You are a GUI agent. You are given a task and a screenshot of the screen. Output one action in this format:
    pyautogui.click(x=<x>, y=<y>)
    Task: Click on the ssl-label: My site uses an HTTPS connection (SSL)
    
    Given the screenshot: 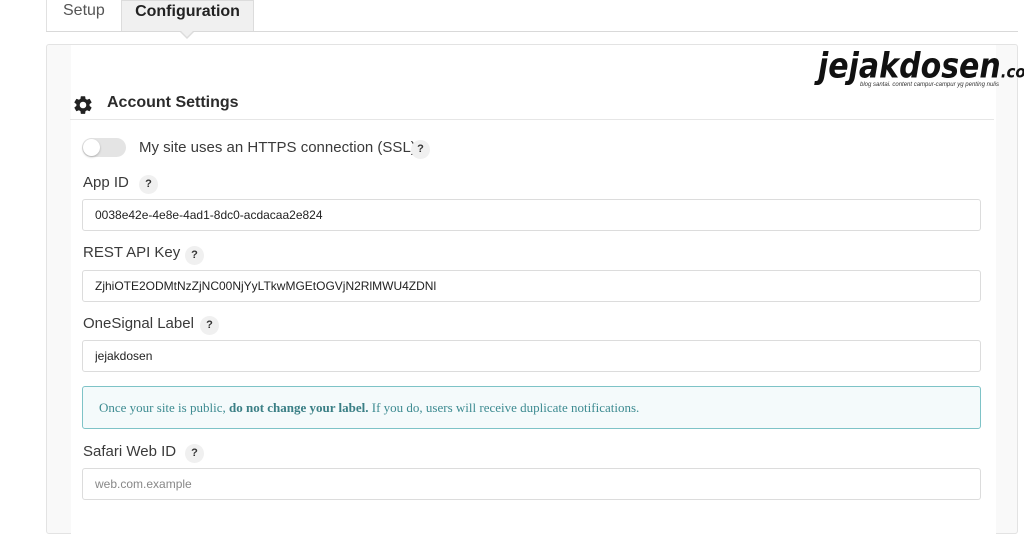 What is the action you would take?
    pyautogui.click(x=277, y=147)
    